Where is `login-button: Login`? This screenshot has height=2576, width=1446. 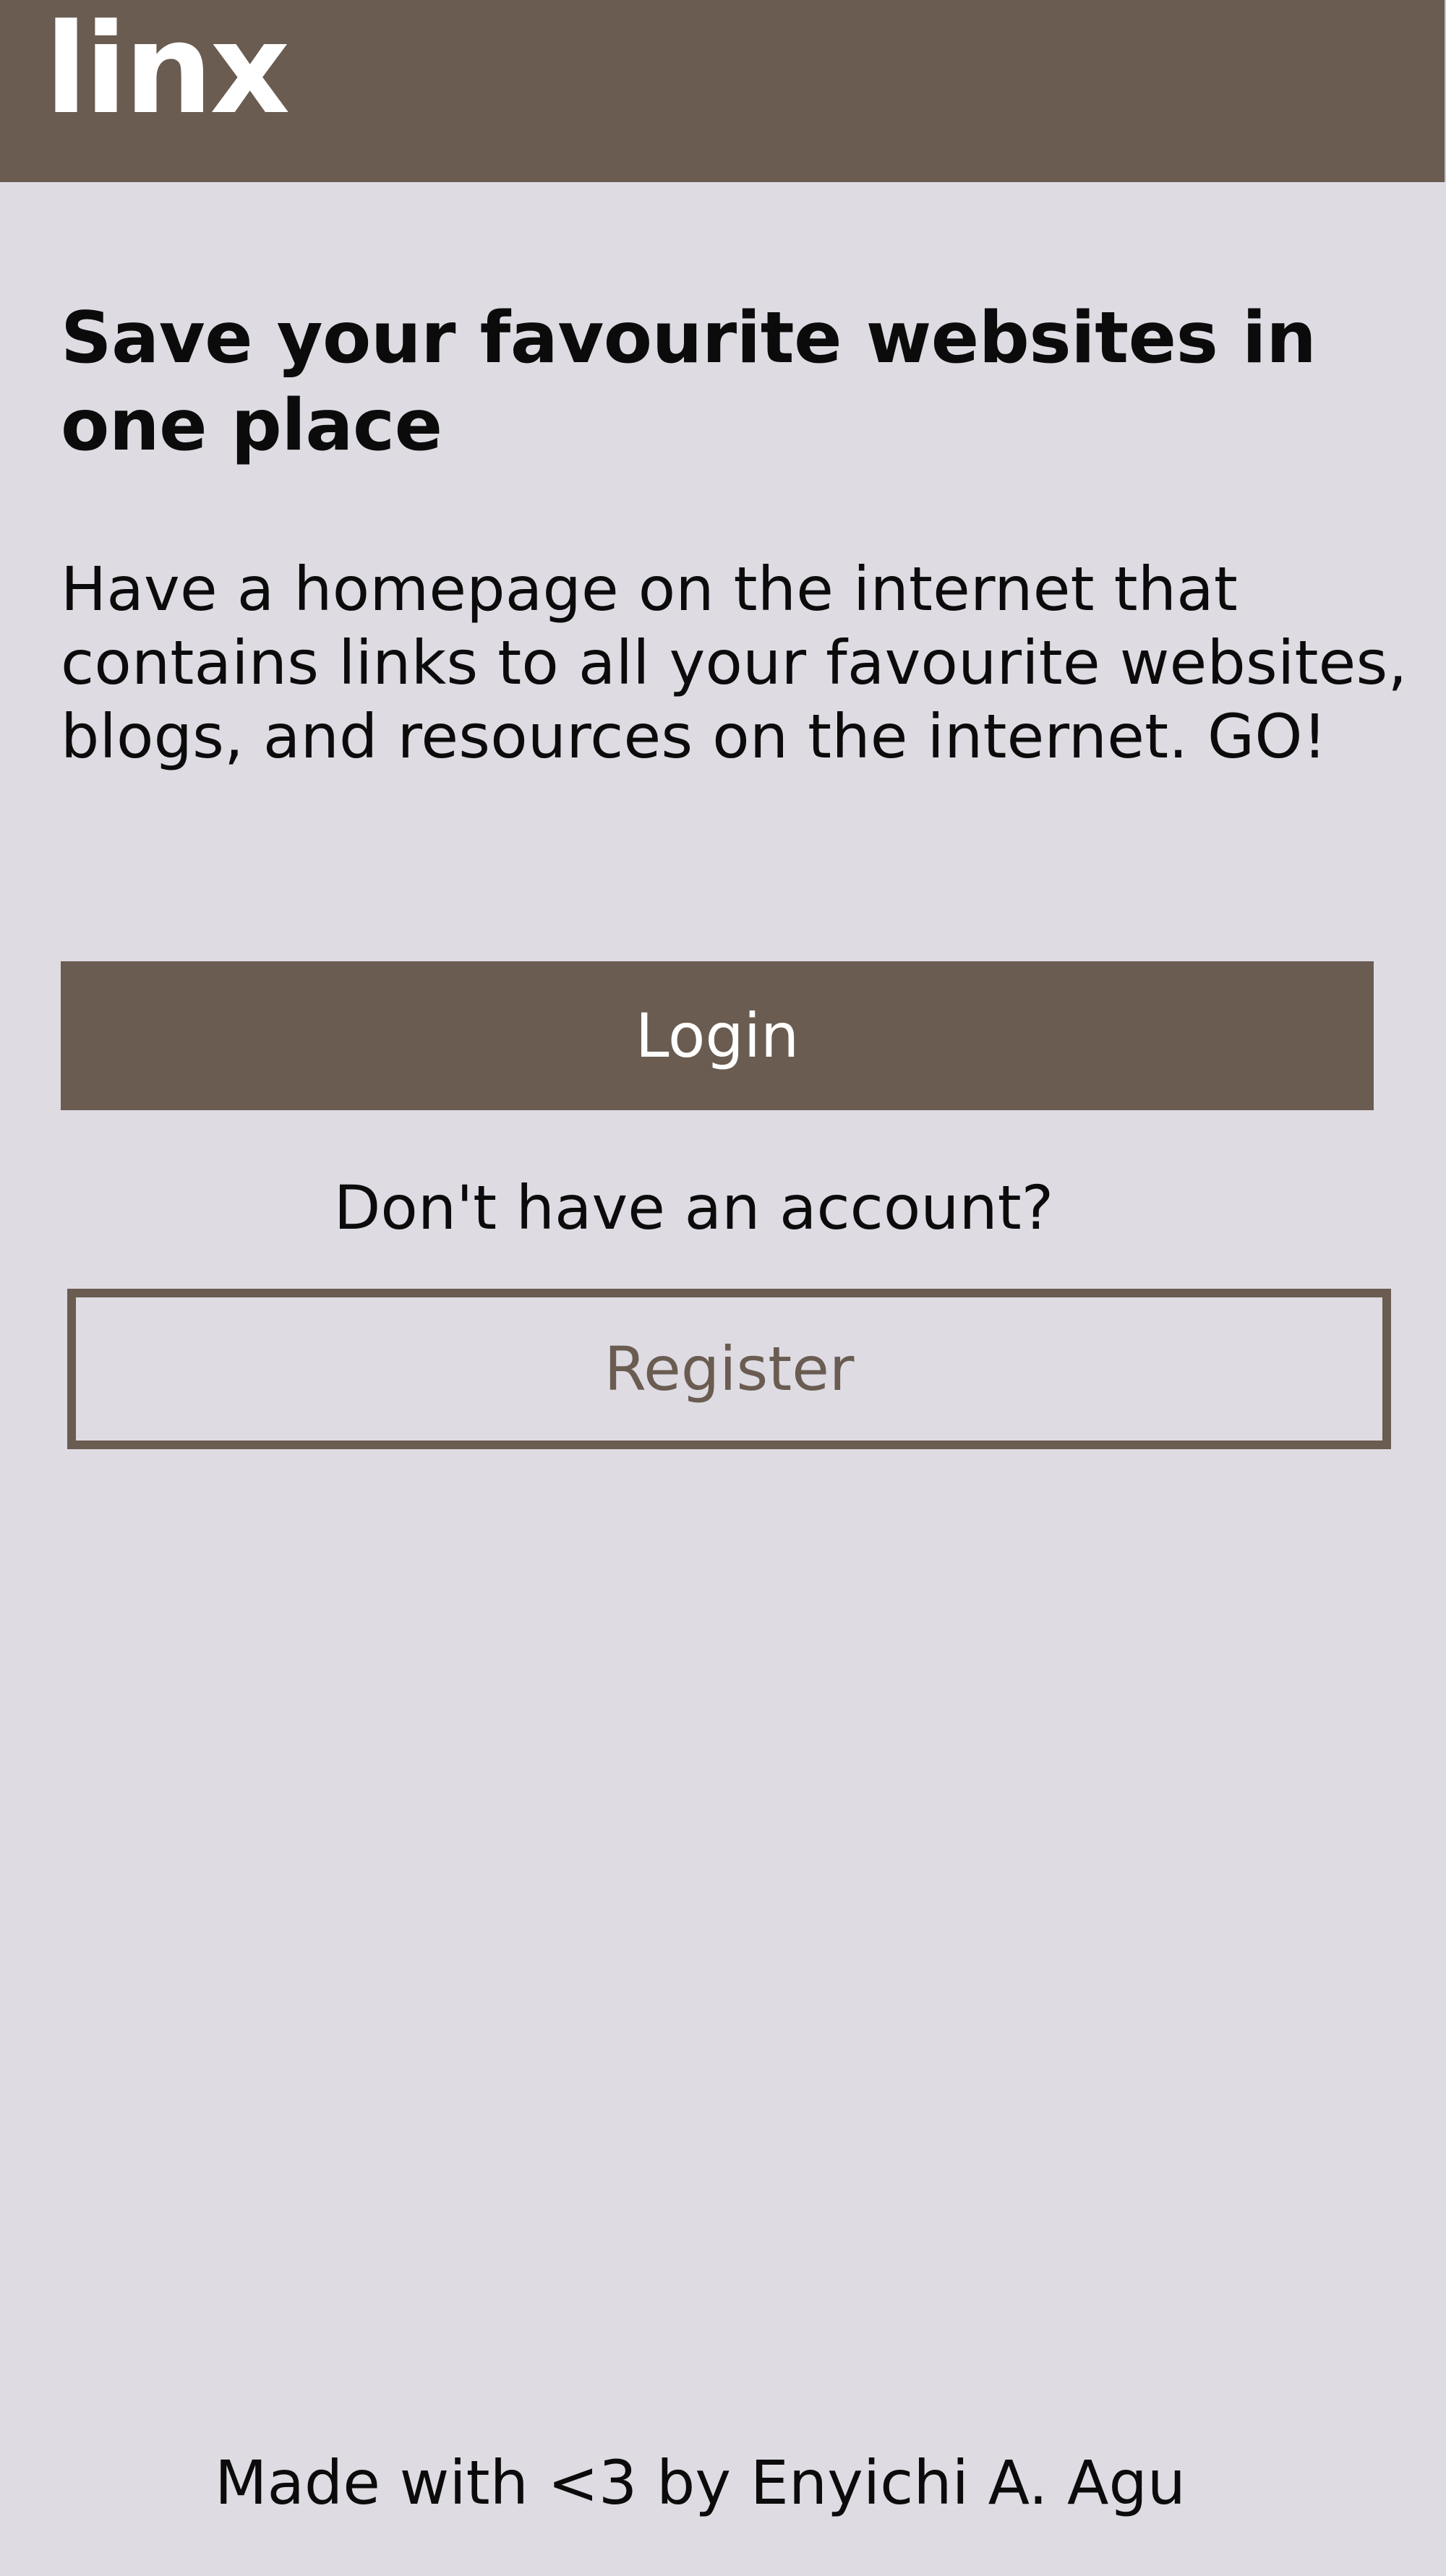
login-button: Login is located at coordinates (717, 1035).